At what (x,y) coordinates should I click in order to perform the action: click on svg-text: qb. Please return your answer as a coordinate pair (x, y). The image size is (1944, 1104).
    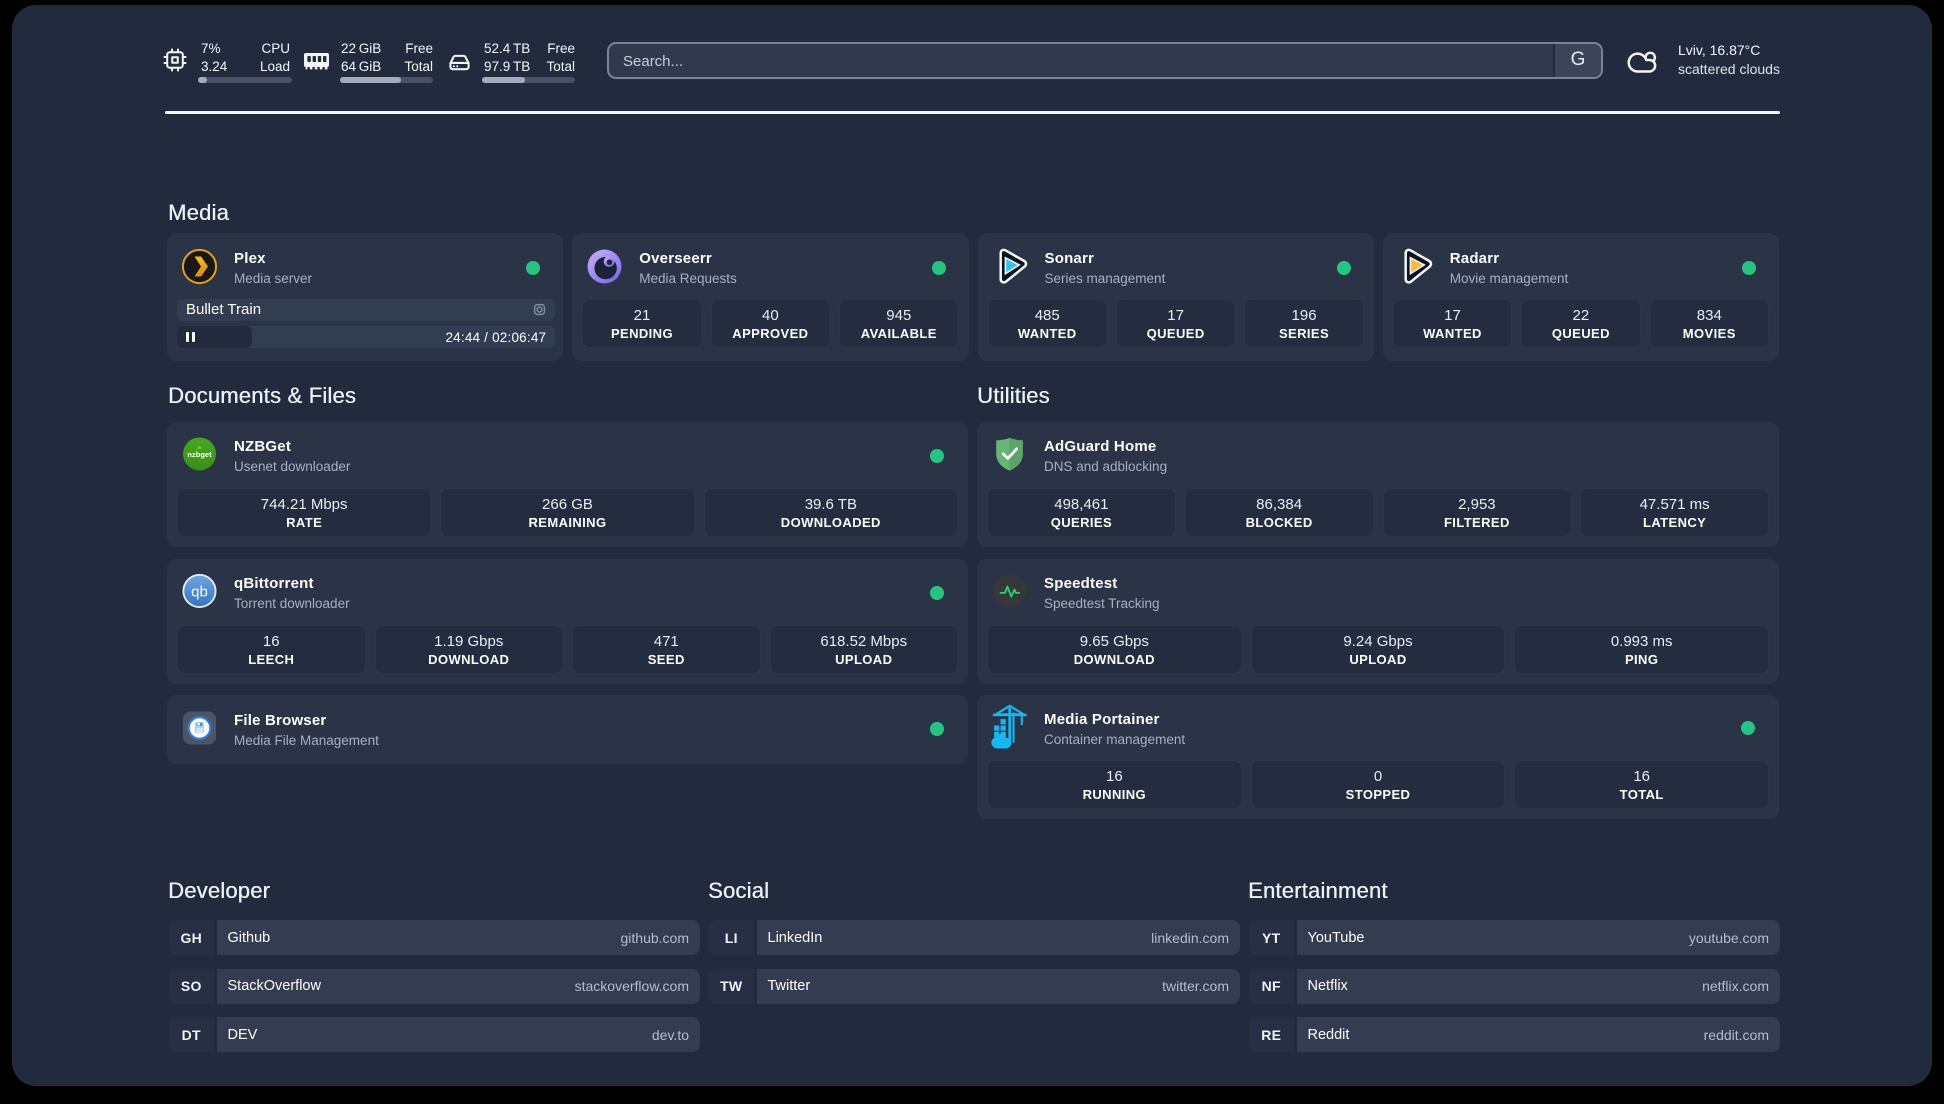
    Looking at the image, I should click on (199, 591).